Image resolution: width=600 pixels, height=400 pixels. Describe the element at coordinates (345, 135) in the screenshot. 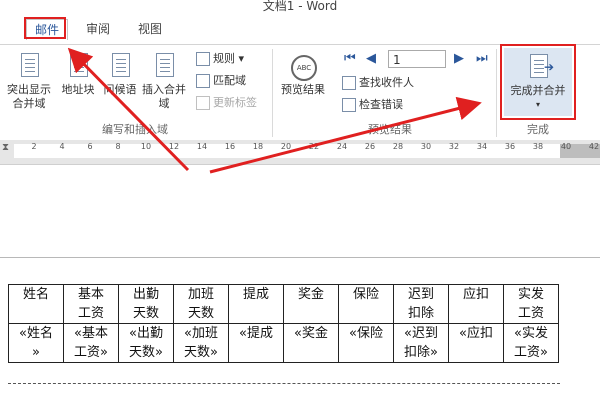

I see `arrow-to-finish-merge` at that location.